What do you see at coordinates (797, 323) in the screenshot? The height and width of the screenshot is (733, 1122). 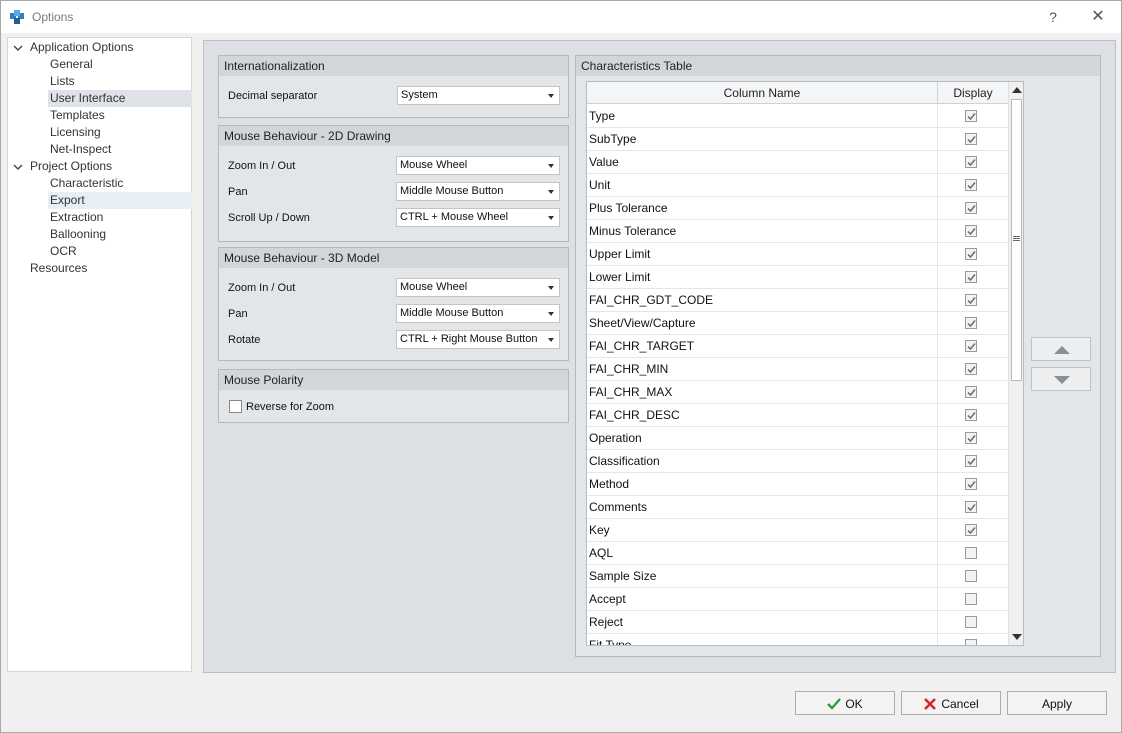 I see `table-row: Sheet/View/Capture` at bounding box center [797, 323].